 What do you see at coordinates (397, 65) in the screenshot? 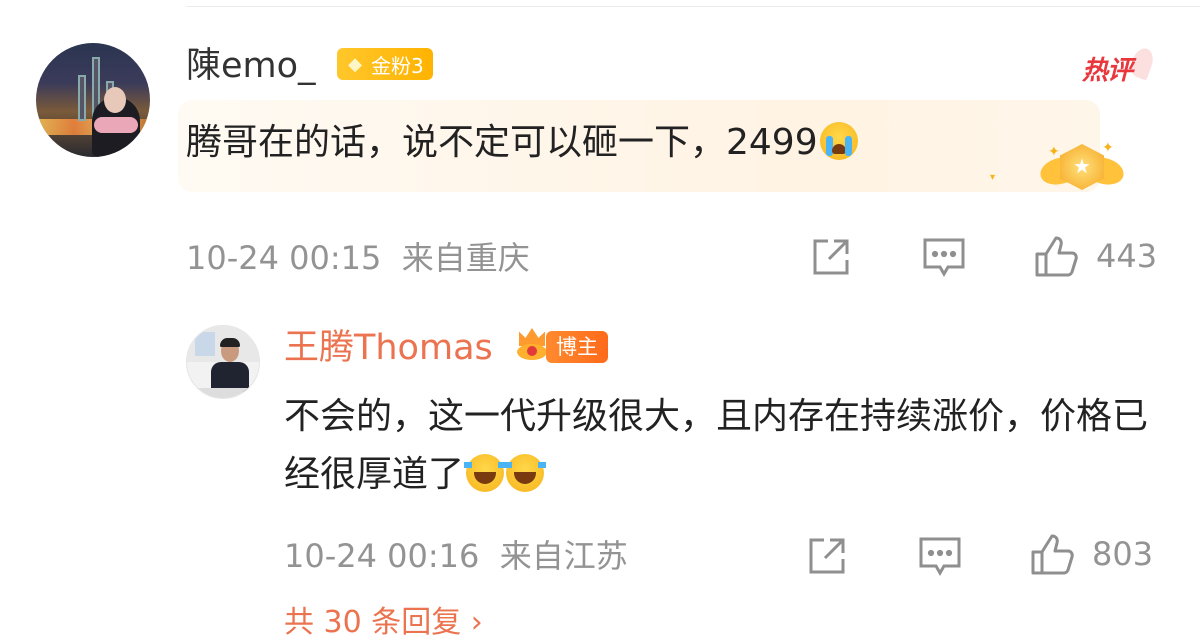
I see `fan-level-label: 金粉3` at bounding box center [397, 65].